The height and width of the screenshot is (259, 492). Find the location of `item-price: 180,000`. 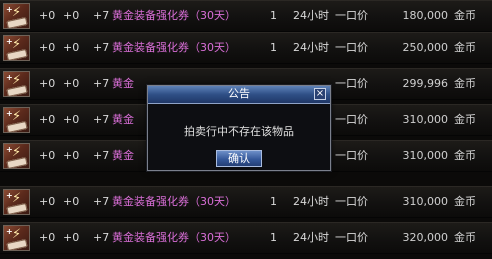

item-price: 180,000 is located at coordinates (425, 15).